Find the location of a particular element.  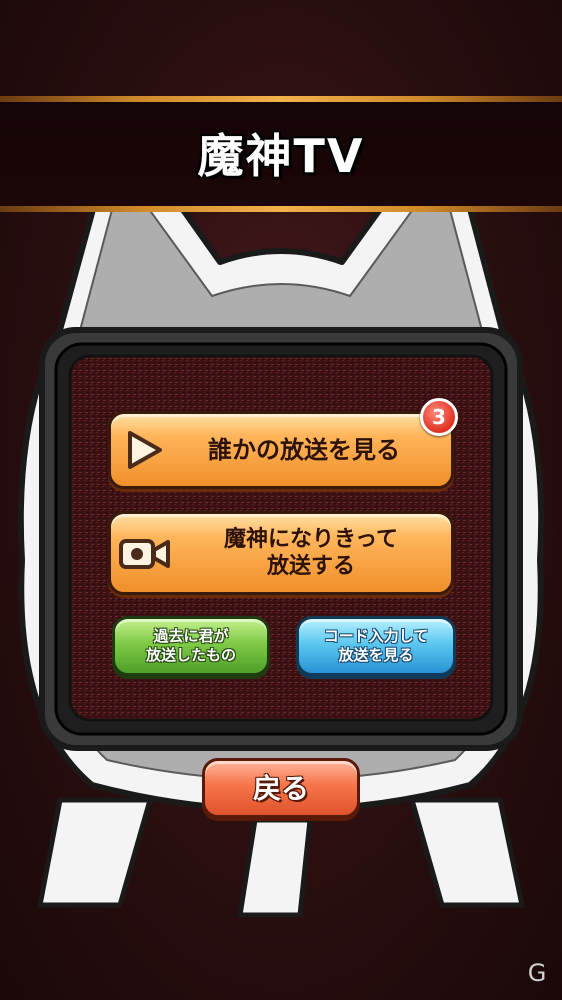

site-logo-icon: G is located at coordinates (537, 973).